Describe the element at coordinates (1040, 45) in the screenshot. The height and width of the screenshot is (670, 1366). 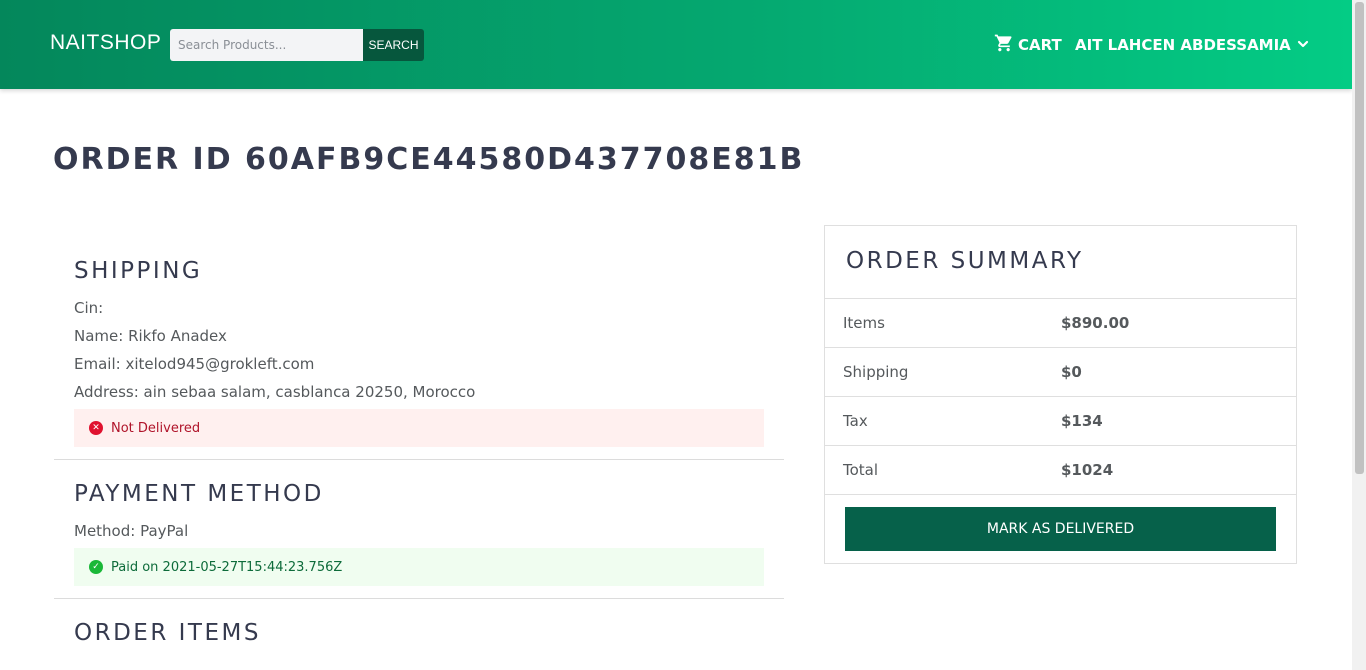
I see `cart-label: CART` at that location.